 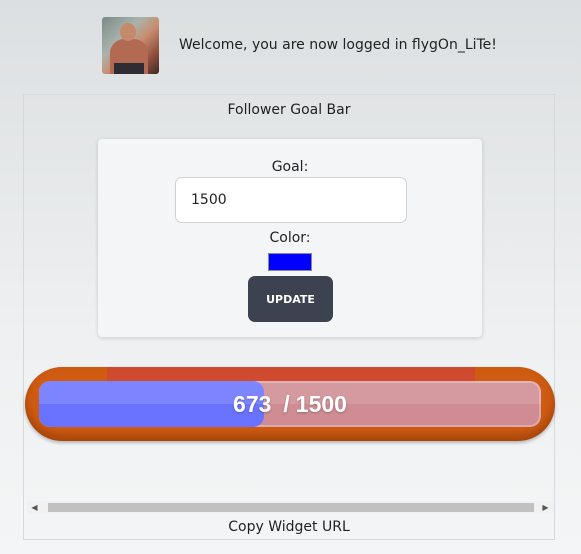 I want to click on color-label: Color:, so click(x=290, y=238).